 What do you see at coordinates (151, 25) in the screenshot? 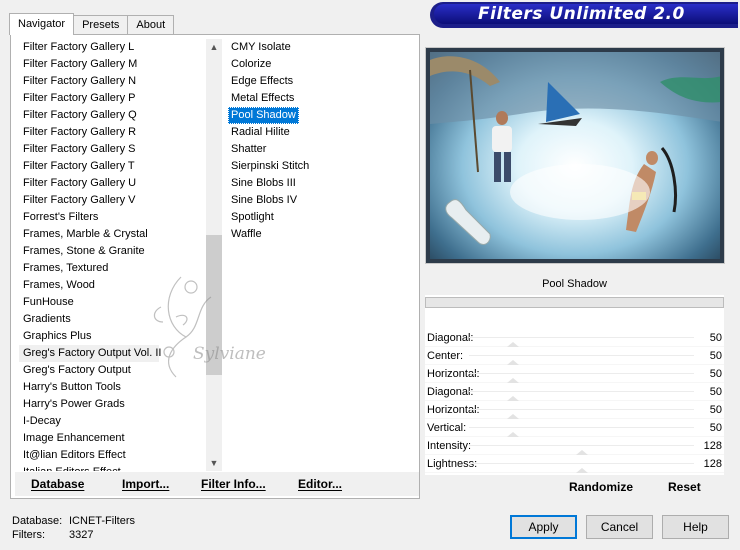
I see `tab-about: About` at bounding box center [151, 25].